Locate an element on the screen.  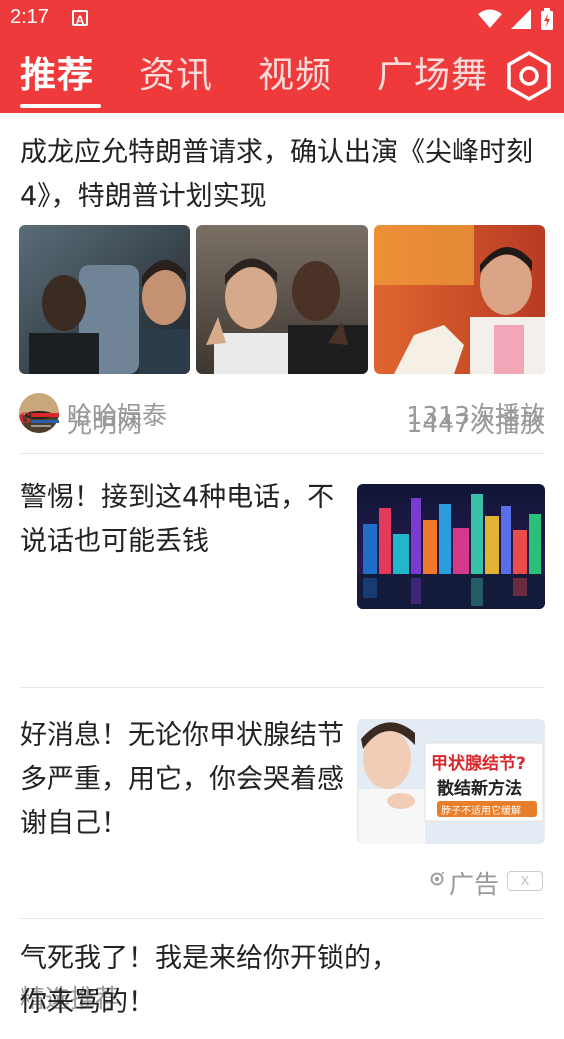
settings-hexagon-icon is located at coordinates (529, 76).